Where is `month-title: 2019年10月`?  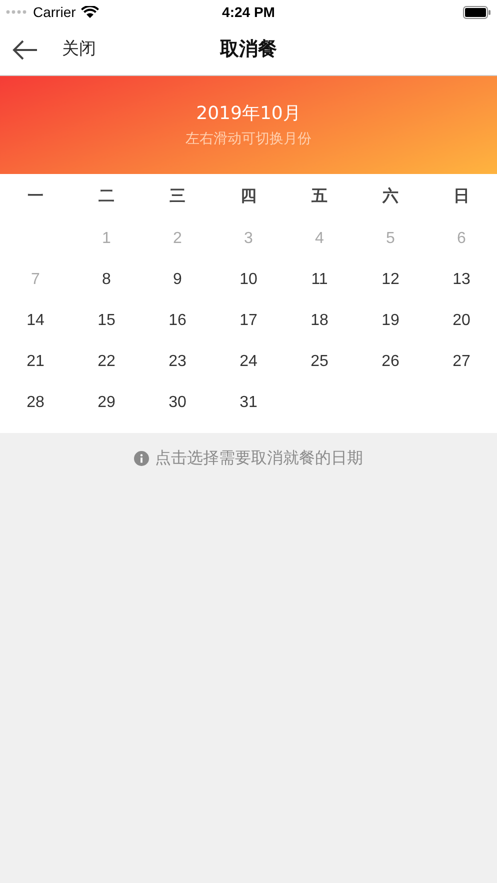 month-title: 2019年10月 is located at coordinates (248, 114).